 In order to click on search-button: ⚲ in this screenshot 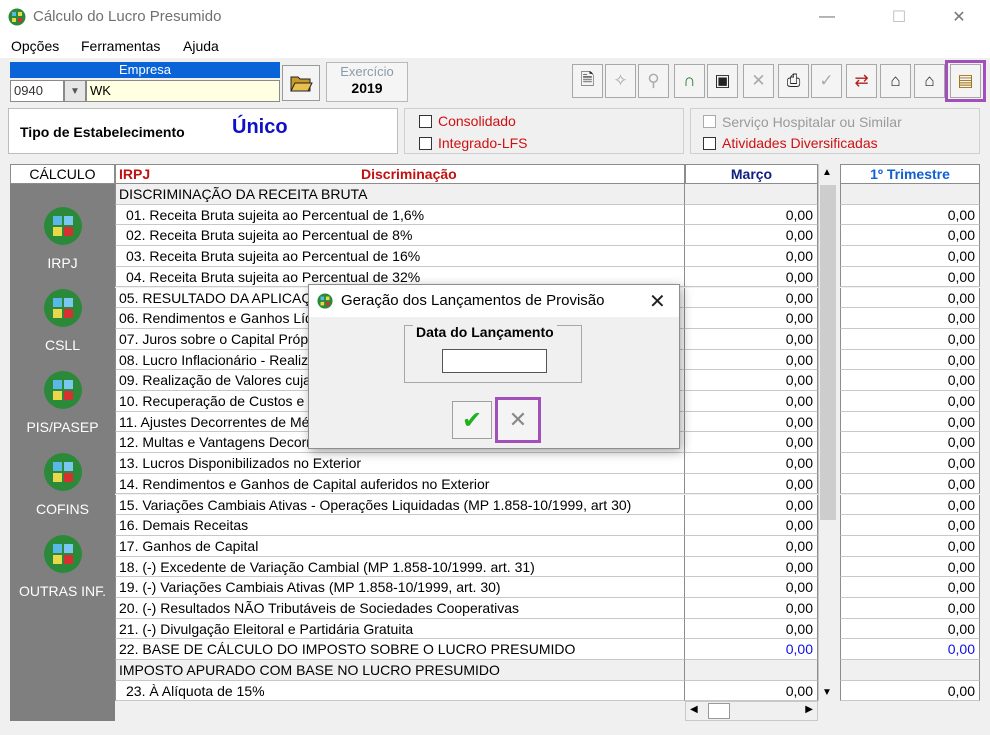, I will do `click(653, 81)`.